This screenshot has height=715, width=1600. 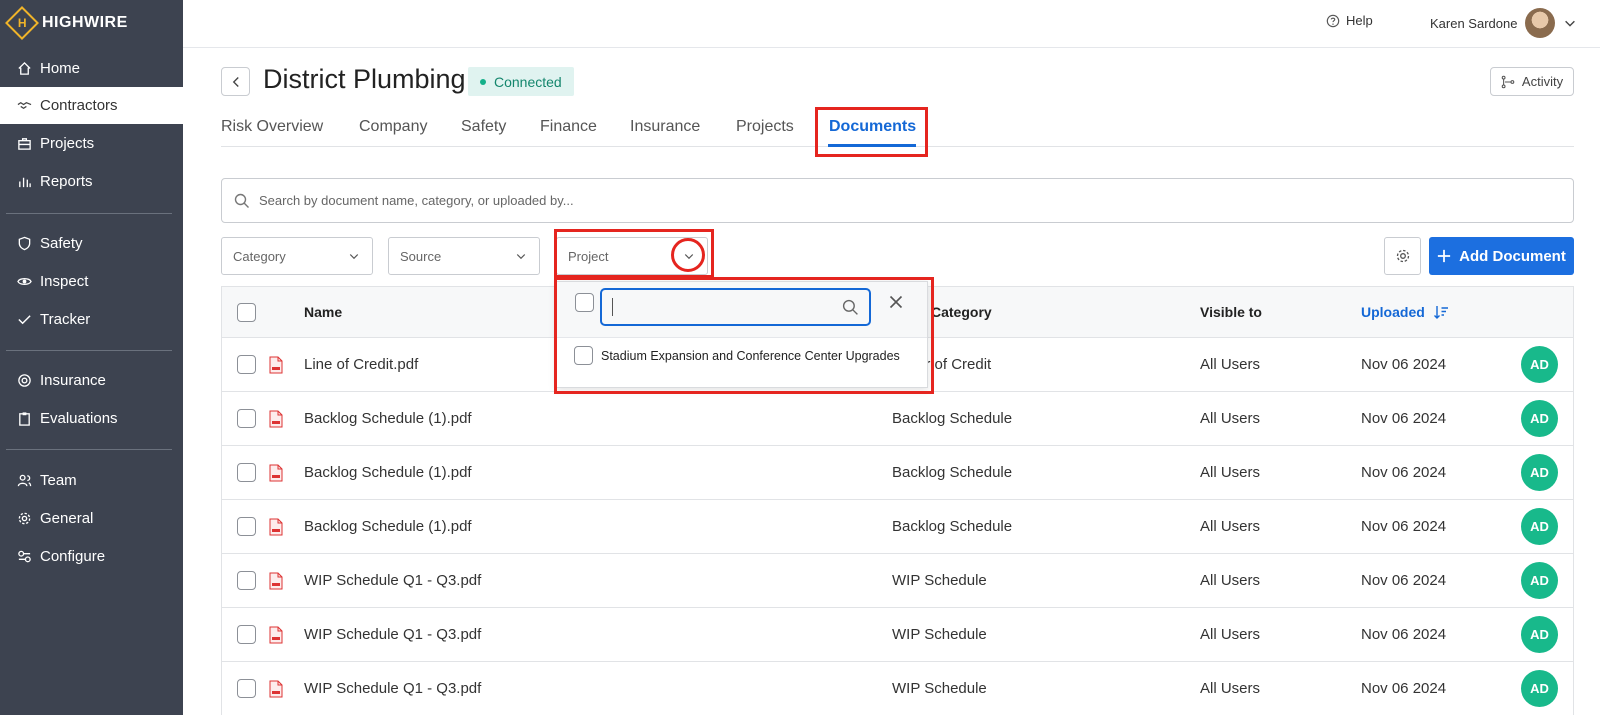 I want to click on lifebuoy-icon, so click(x=24, y=380).